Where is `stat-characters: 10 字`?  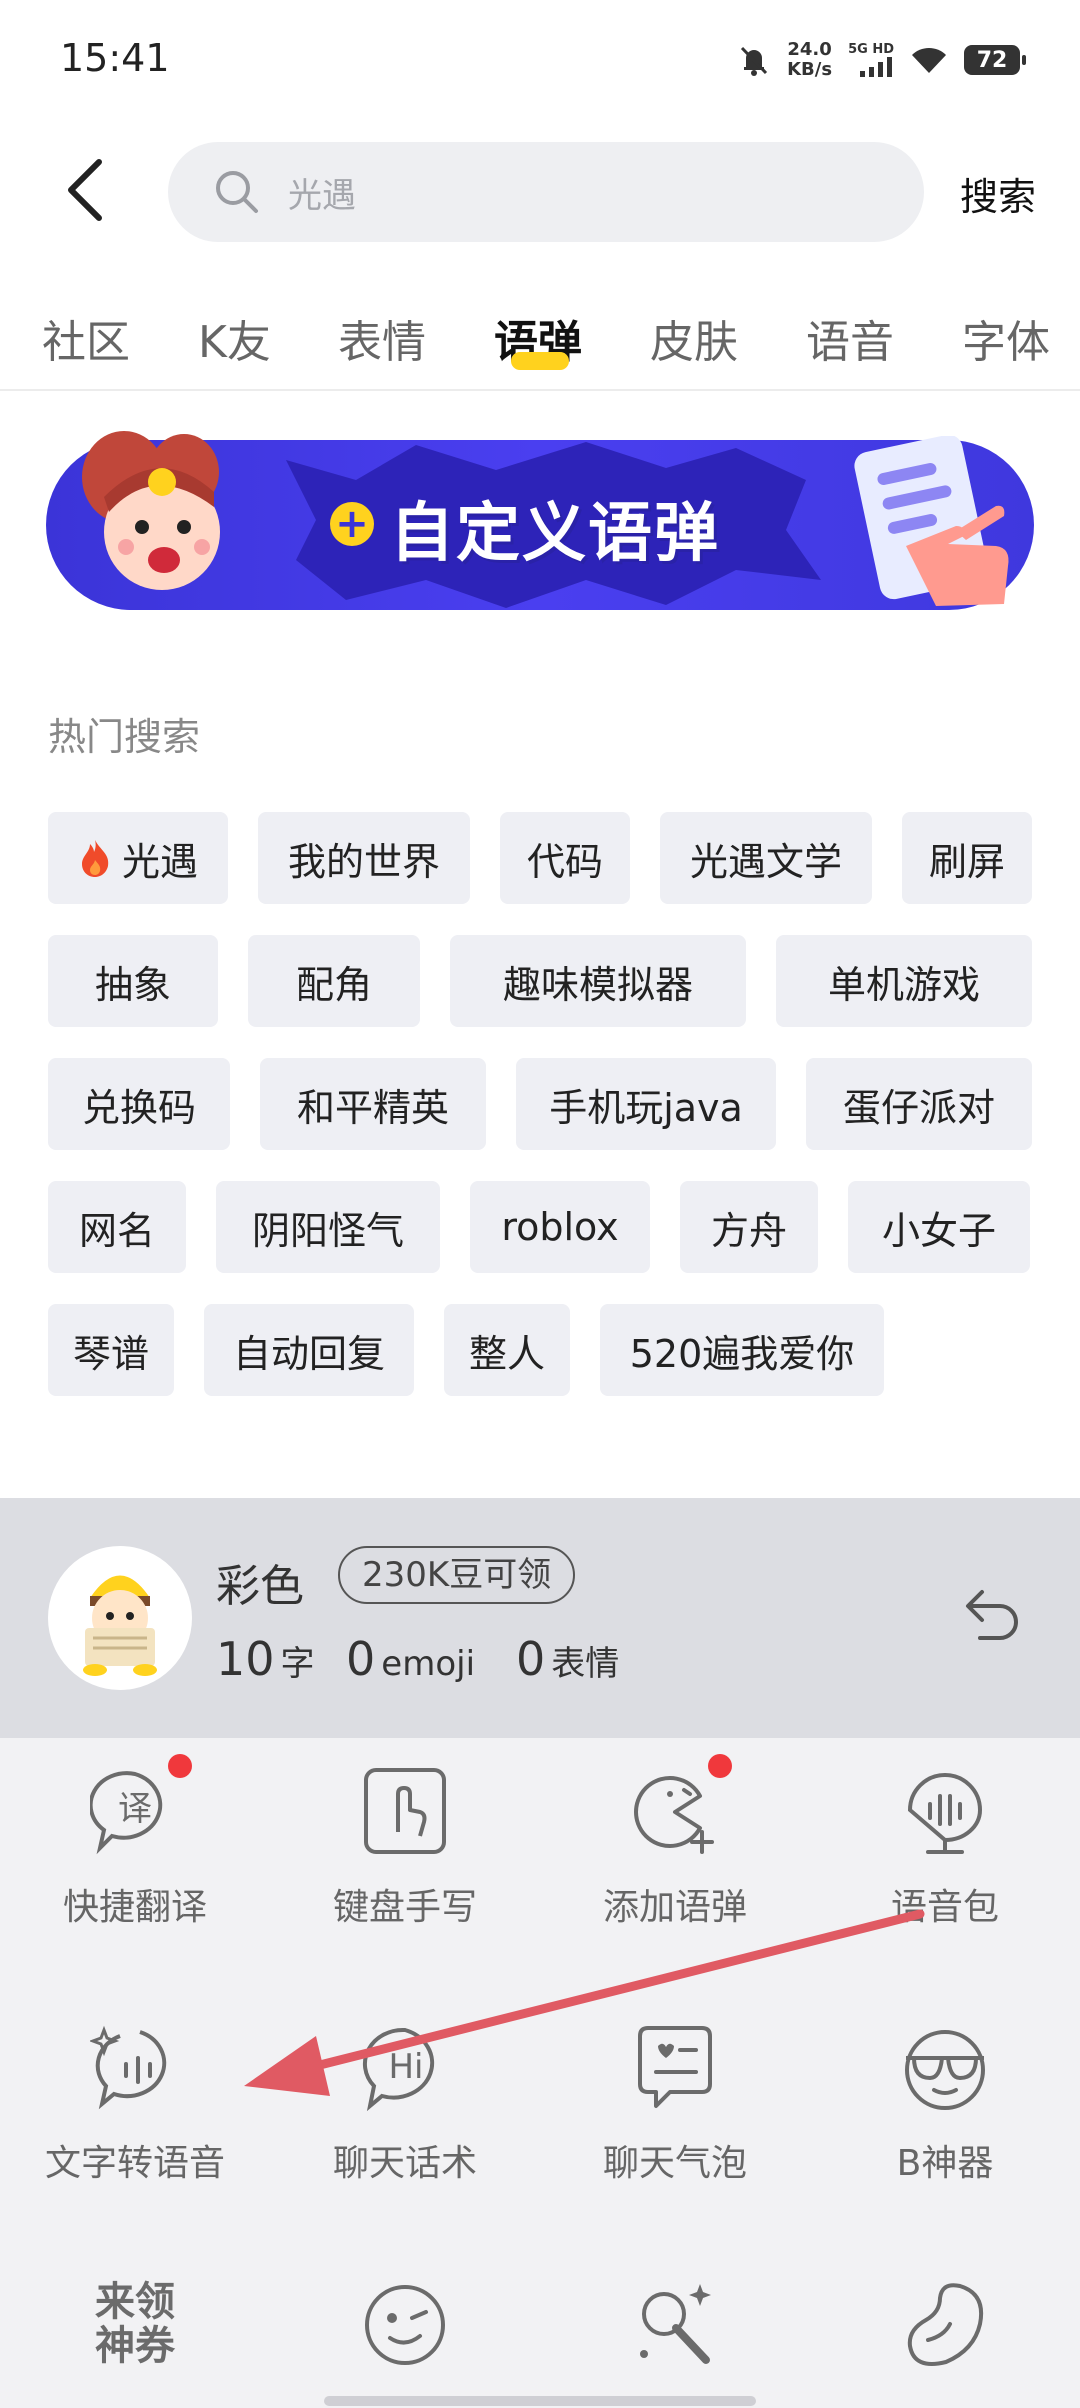
stat-characters: 10 字 is located at coordinates (265, 1659).